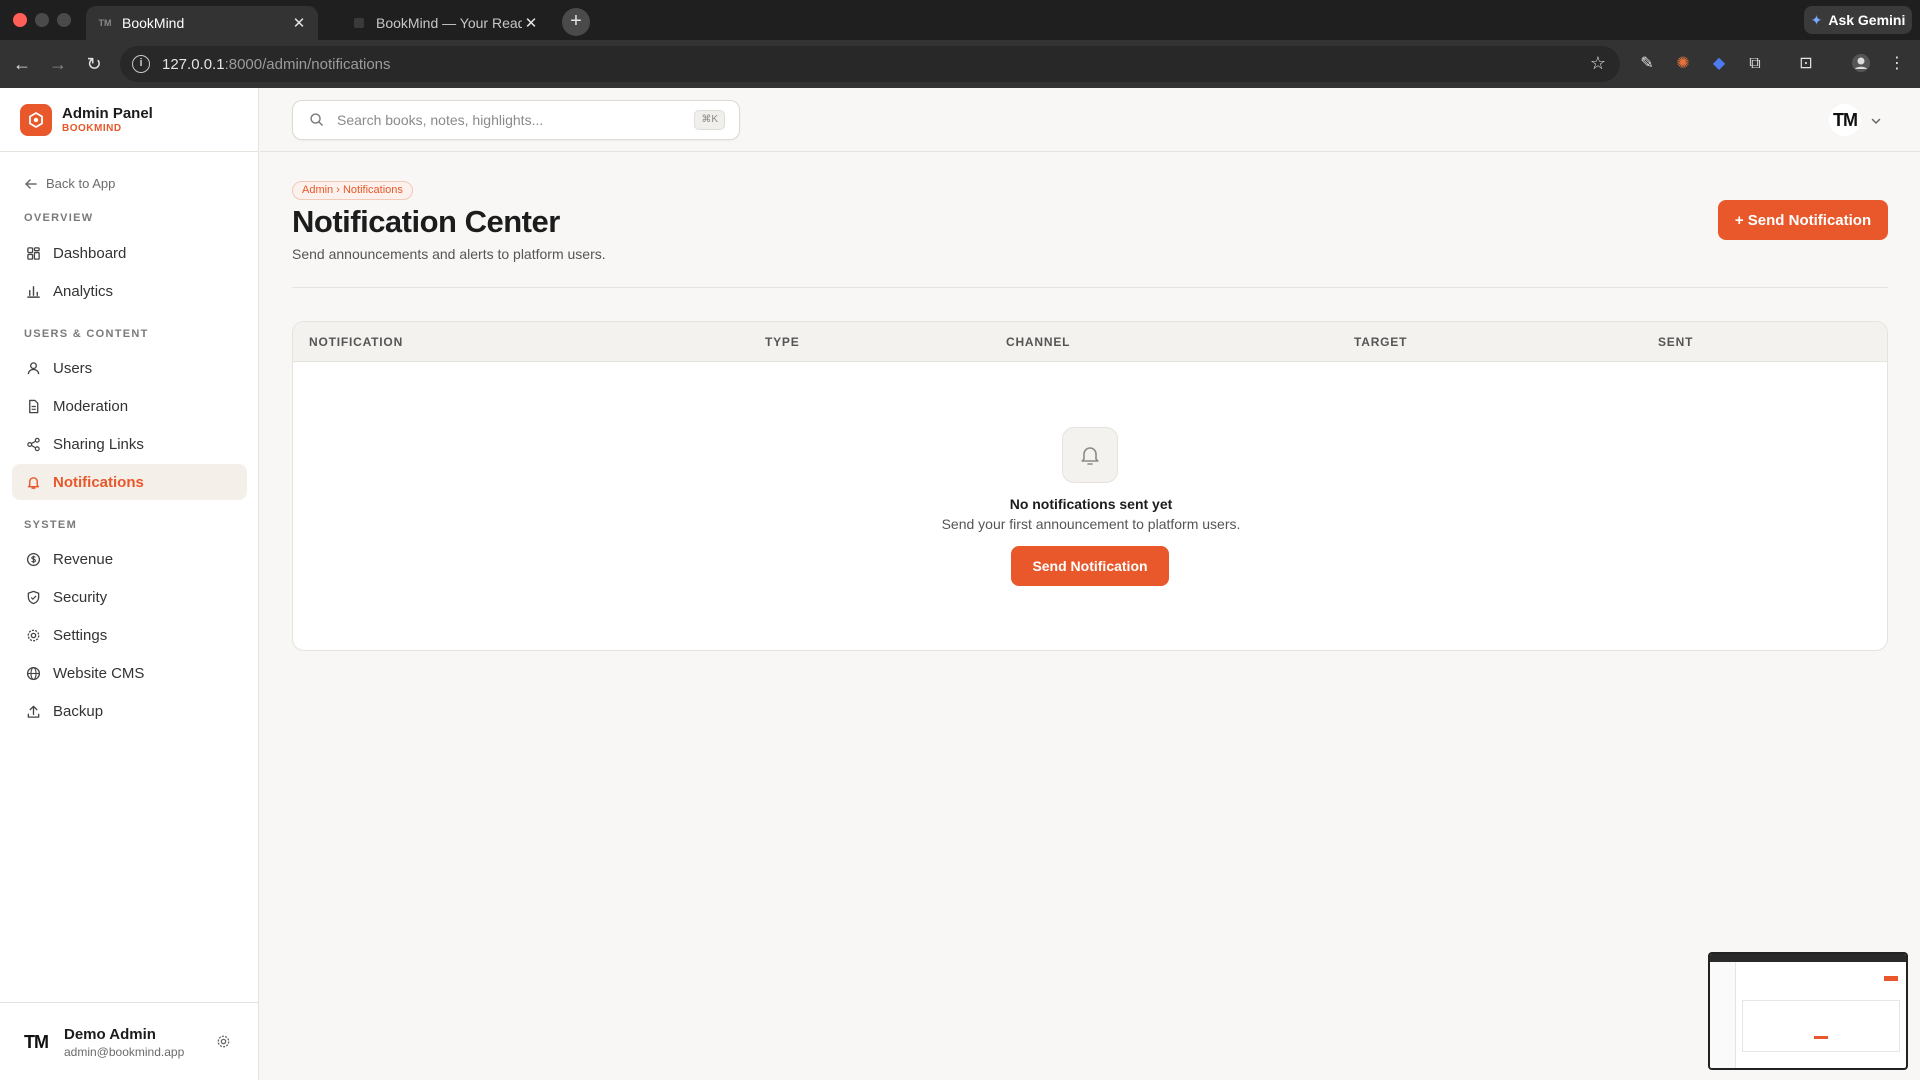 The image size is (1920, 1080). Describe the element at coordinates (1845, 120) in the screenshot. I see `user-menu-avatar: TM` at that location.